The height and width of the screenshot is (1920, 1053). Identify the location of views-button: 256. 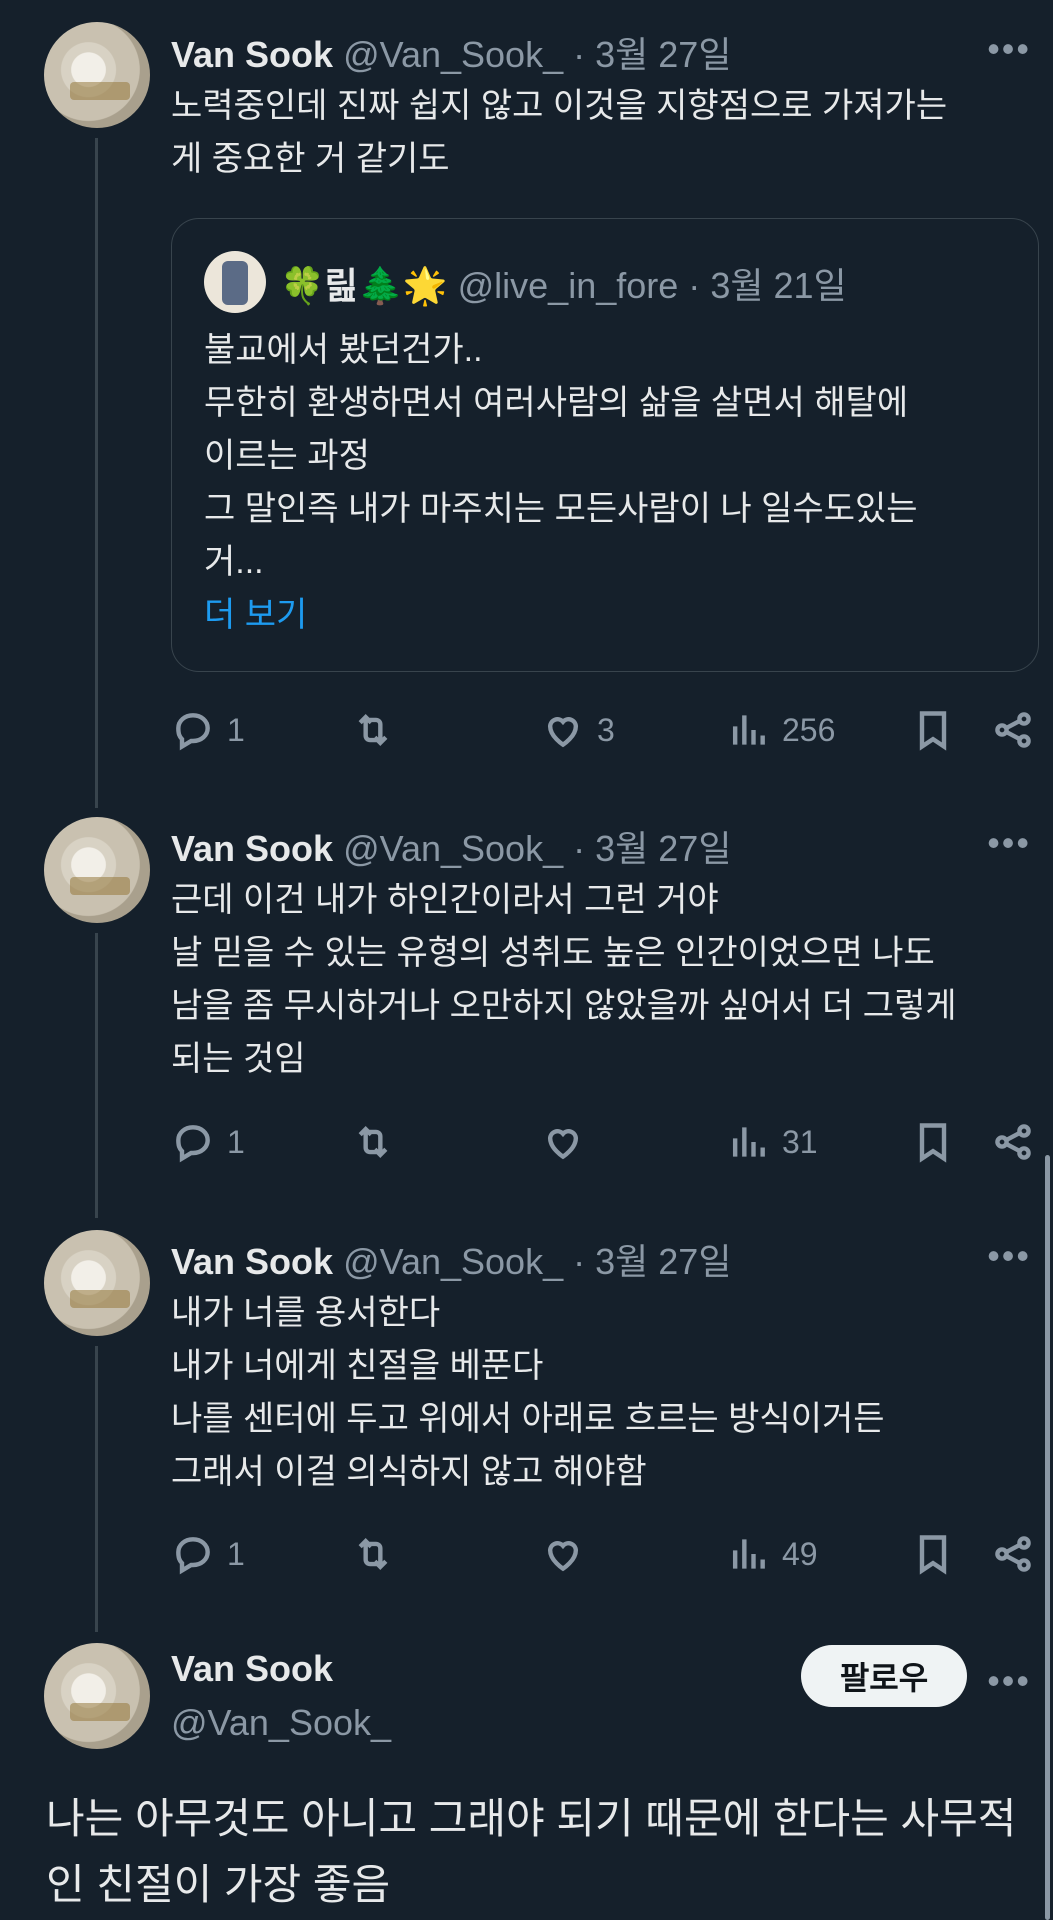
(780, 730).